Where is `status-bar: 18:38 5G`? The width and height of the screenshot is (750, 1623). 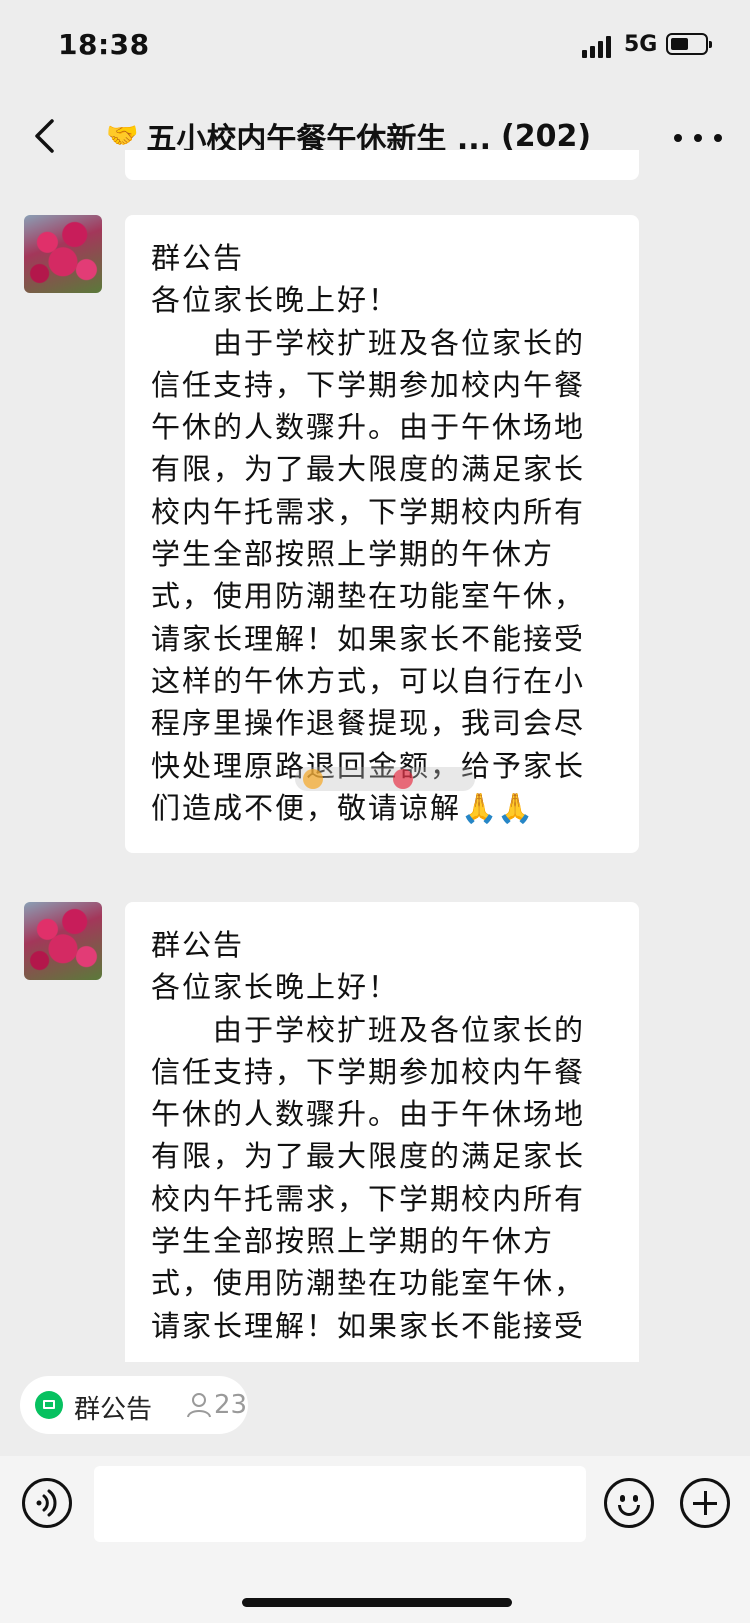
status-bar: 18:38 5G is located at coordinates (375, 48).